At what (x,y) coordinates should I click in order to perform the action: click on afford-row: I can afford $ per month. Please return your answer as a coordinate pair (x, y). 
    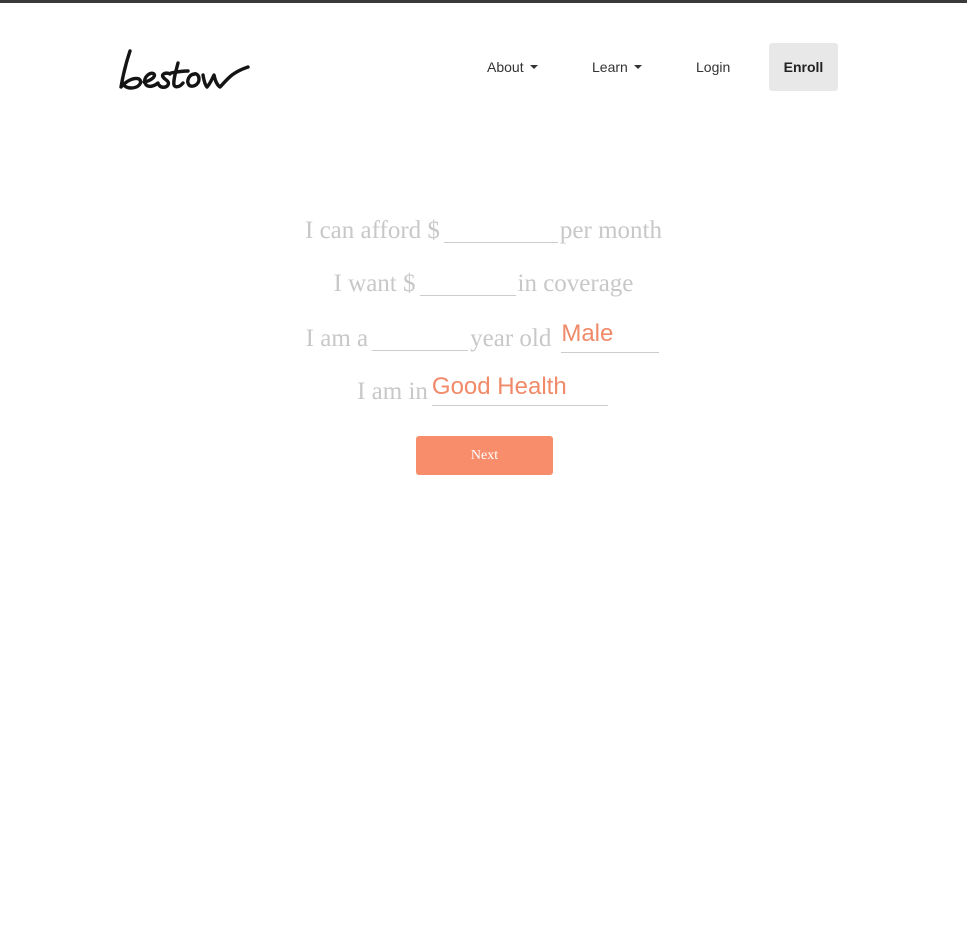
    Looking at the image, I should click on (483, 231).